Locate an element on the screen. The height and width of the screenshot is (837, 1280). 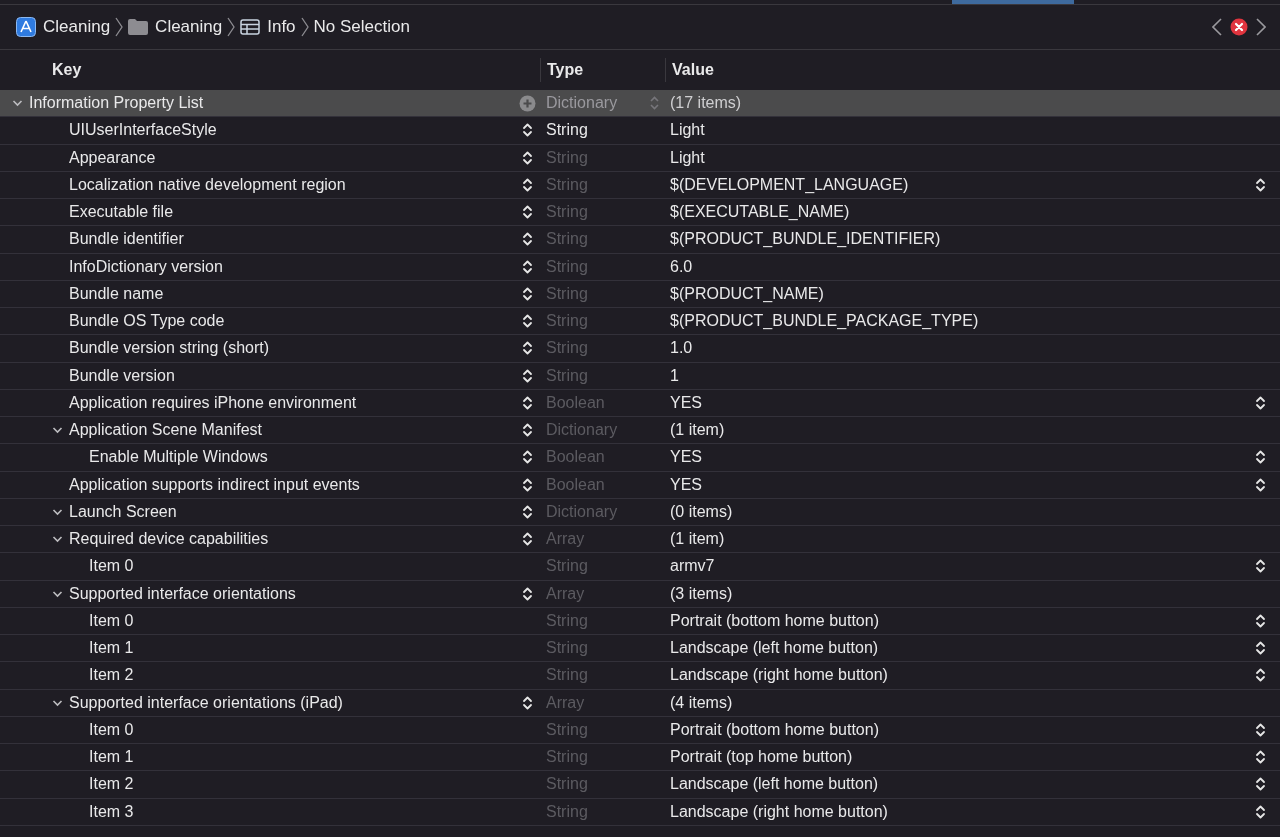
breadcrumb-item: Info is located at coordinates (268, 27).